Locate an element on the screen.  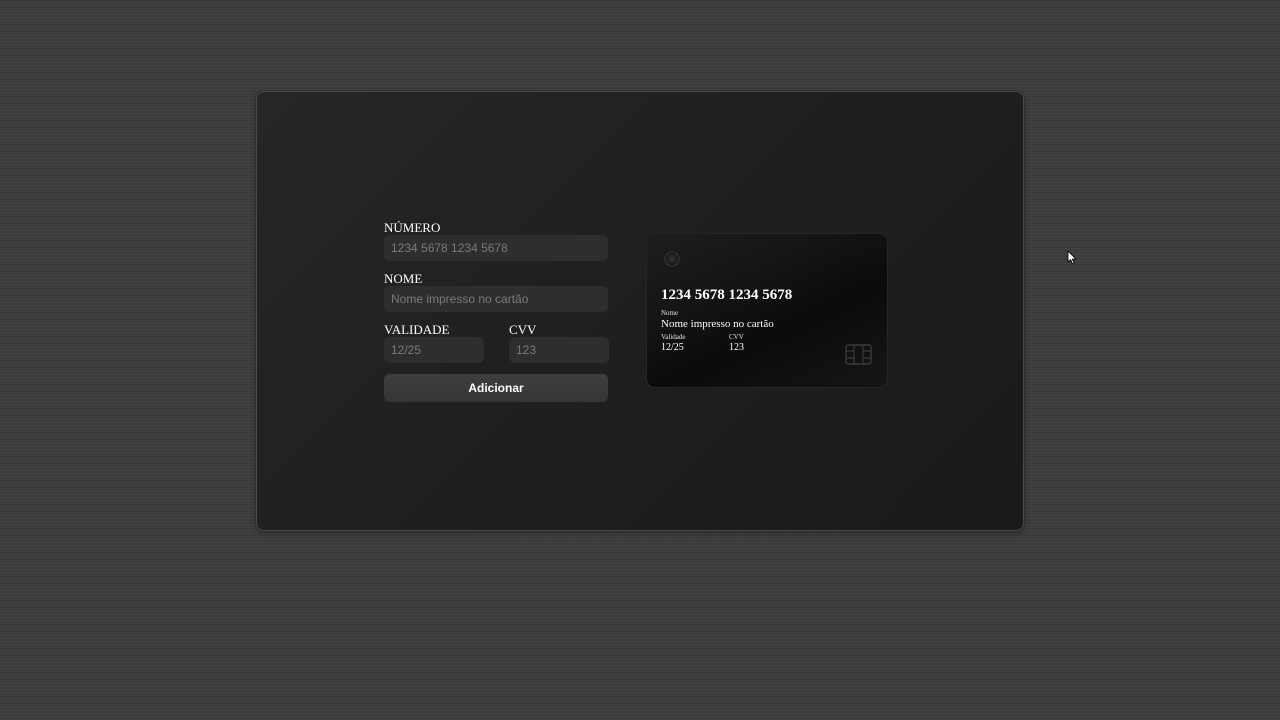
card-cvv-display: 123 is located at coordinates (736, 347).